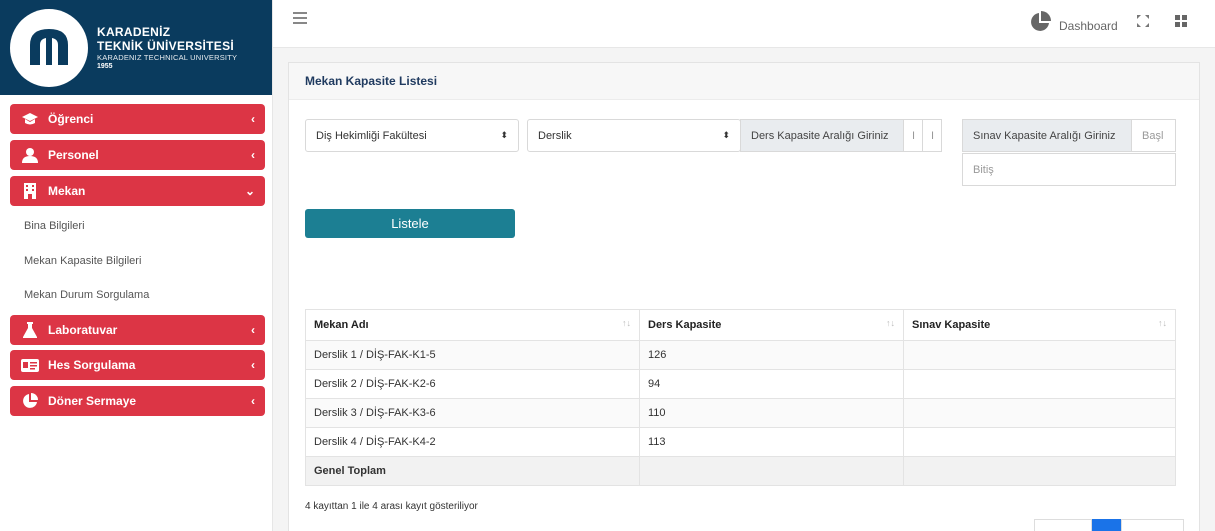 This screenshot has width=1215, height=531. Describe the element at coordinates (822, 135) in the screenshot. I see `ders-capacity-label: Ders Kapasite Aralığı Giriniz` at that location.